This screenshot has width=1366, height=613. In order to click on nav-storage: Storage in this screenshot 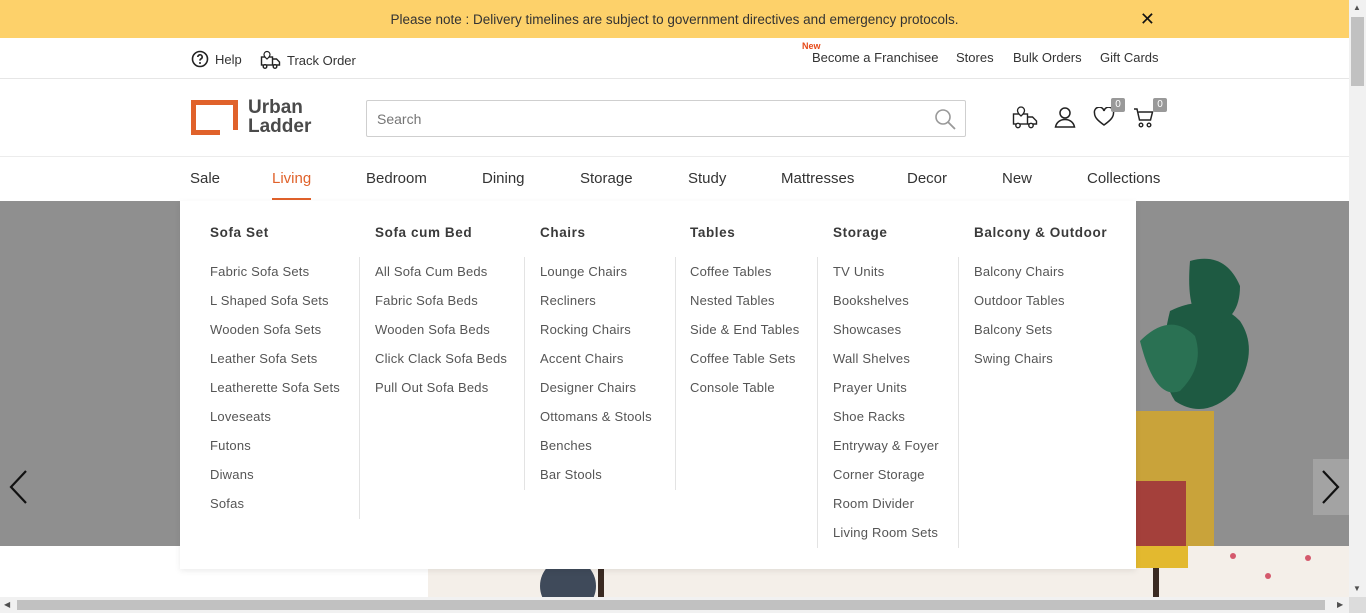, I will do `click(606, 178)`.